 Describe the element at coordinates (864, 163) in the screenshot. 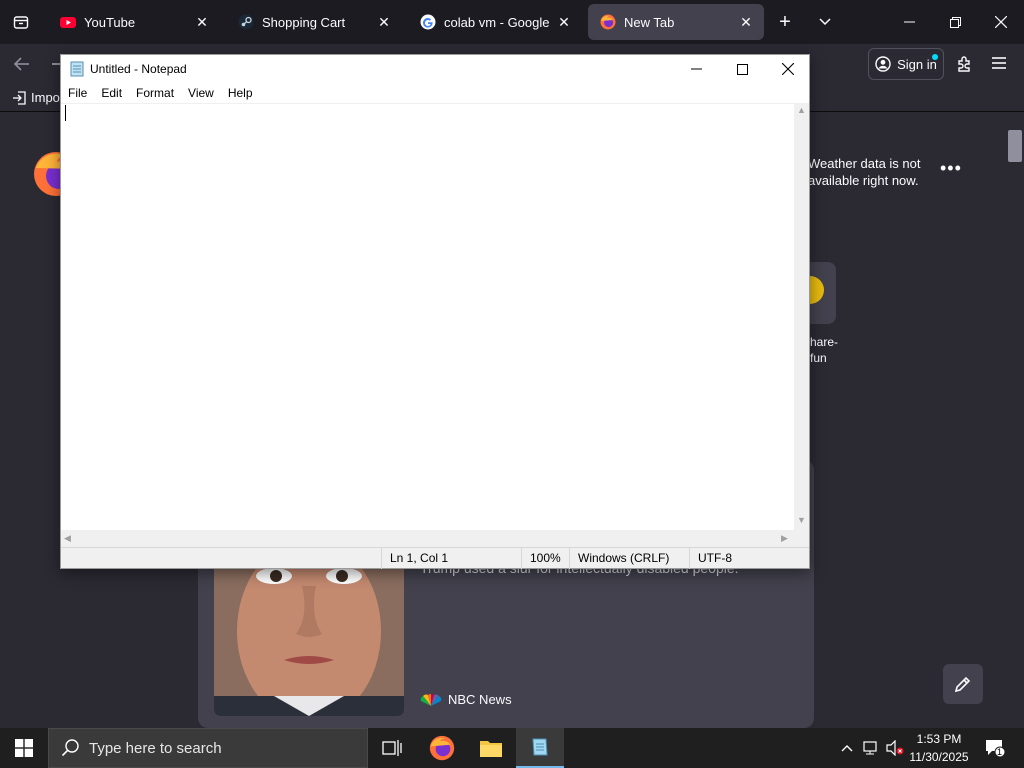

I see `weather-message-line-1: Weather data is not` at that location.